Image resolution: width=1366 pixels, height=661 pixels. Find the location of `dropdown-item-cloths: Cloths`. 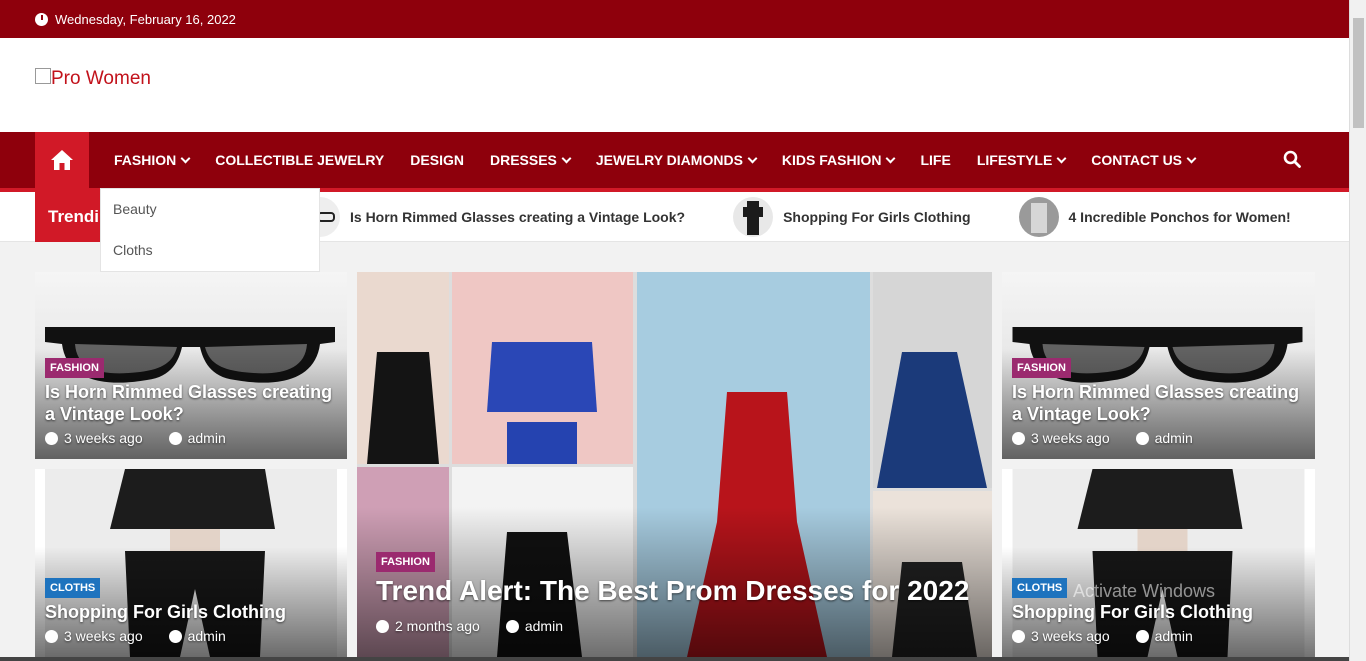

dropdown-item-cloths: Cloths is located at coordinates (210, 250).